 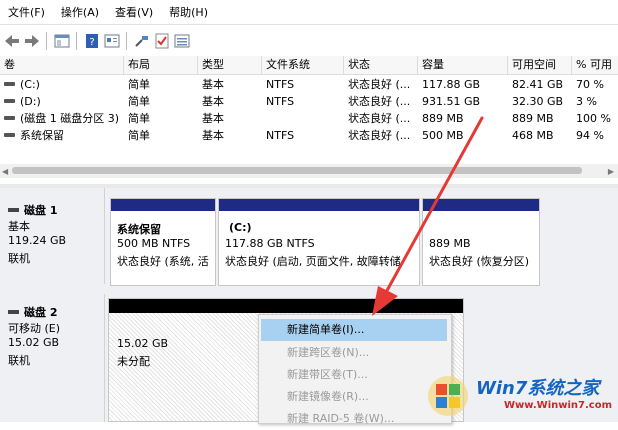 What do you see at coordinates (558, 405) in the screenshot?
I see `watermark-url: Www.Winwin7.com` at bounding box center [558, 405].